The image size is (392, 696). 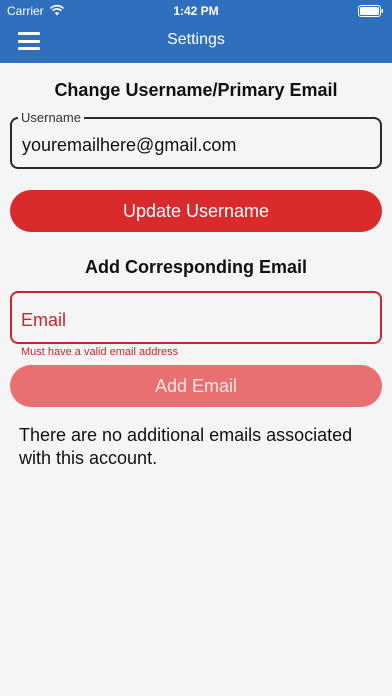 What do you see at coordinates (370, 11) in the screenshot?
I see `battery-icon` at bounding box center [370, 11].